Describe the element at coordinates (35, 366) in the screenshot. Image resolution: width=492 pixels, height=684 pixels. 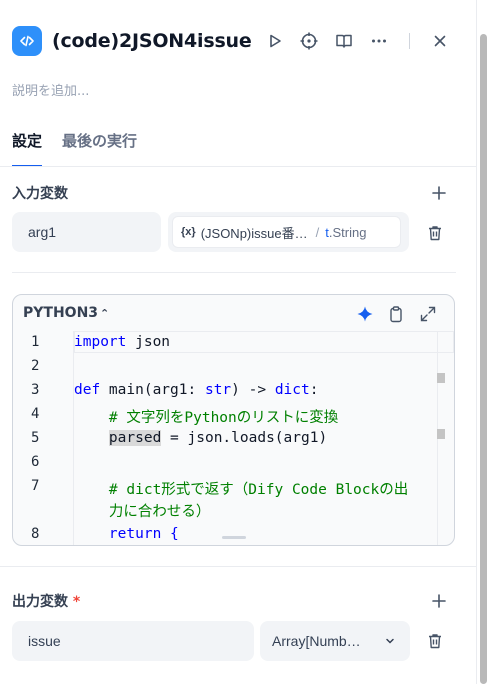
I see `line-number: 2` at that location.